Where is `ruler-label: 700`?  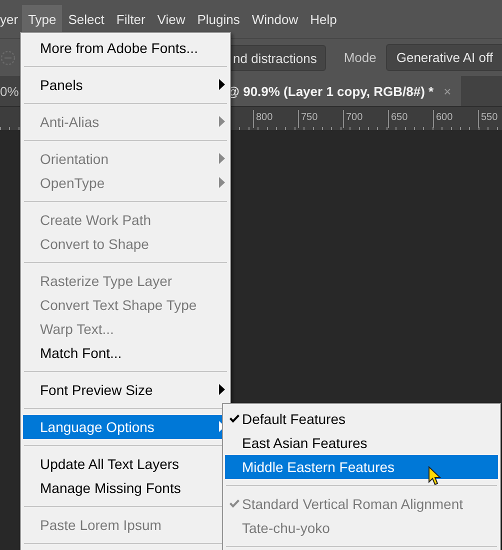
ruler-label: 700 is located at coordinates (365, 119).